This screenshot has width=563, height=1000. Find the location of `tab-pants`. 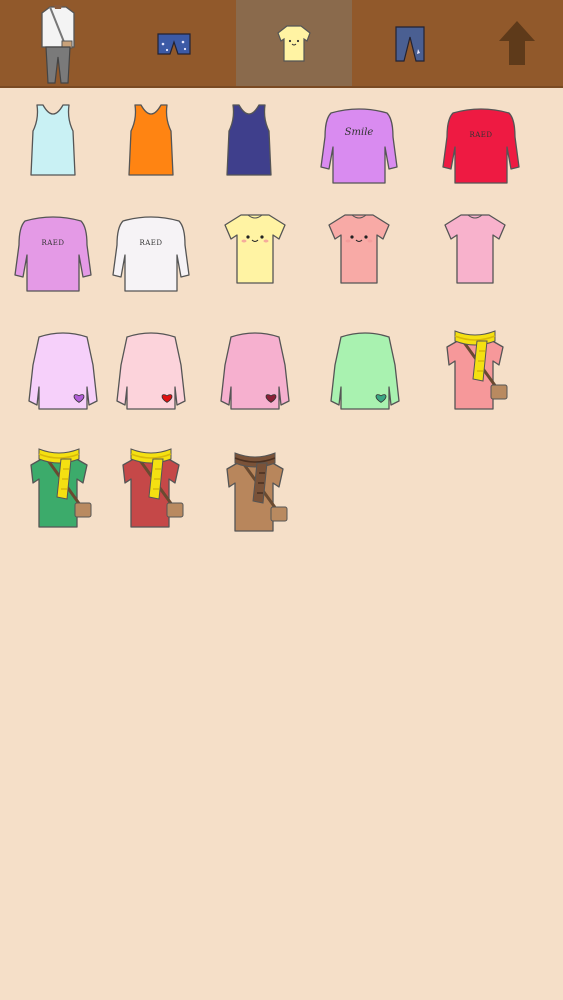

tab-pants is located at coordinates (410, 43).